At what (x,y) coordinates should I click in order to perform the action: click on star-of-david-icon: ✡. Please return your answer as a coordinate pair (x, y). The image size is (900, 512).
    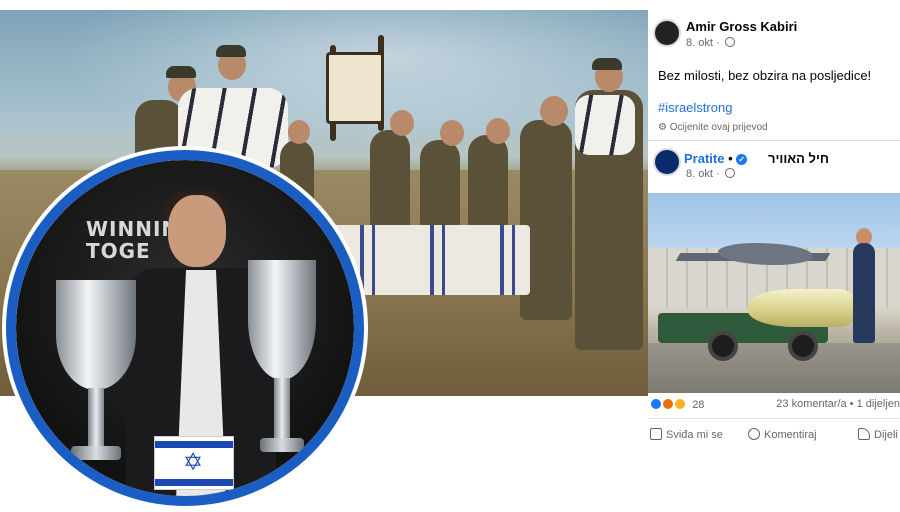
    Looking at the image, I should click on (193, 462).